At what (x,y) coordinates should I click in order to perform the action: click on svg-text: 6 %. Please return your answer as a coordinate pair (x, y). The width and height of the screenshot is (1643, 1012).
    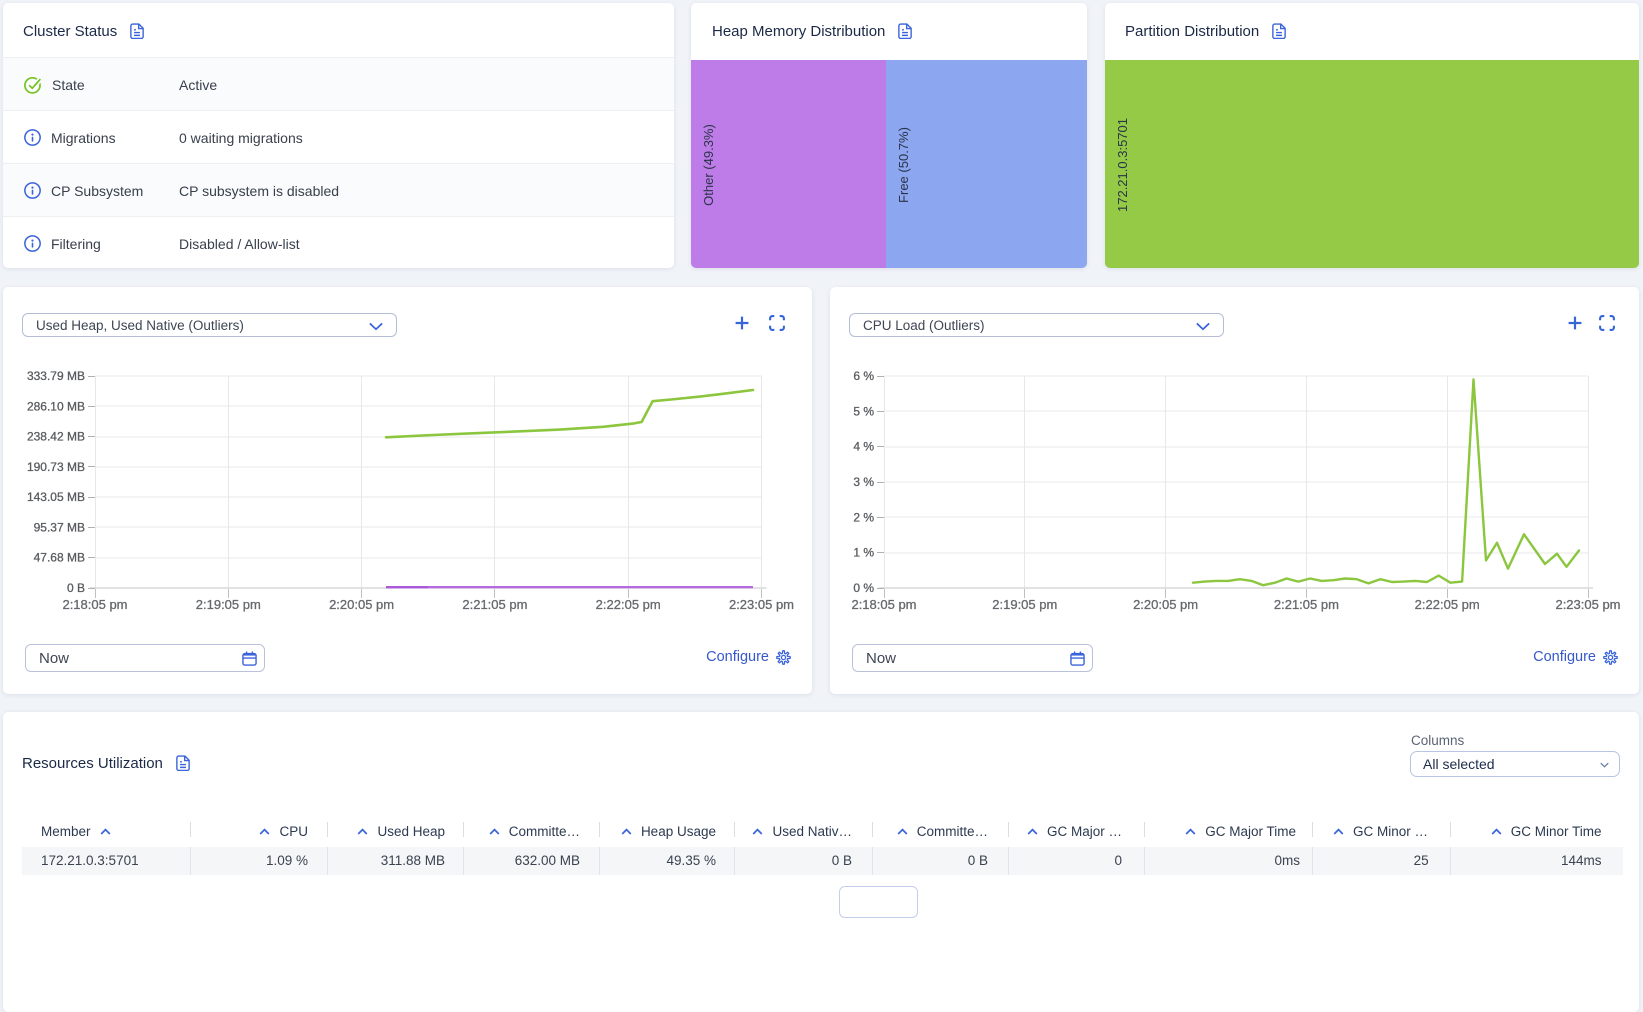
    Looking at the image, I should click on (863, 376).